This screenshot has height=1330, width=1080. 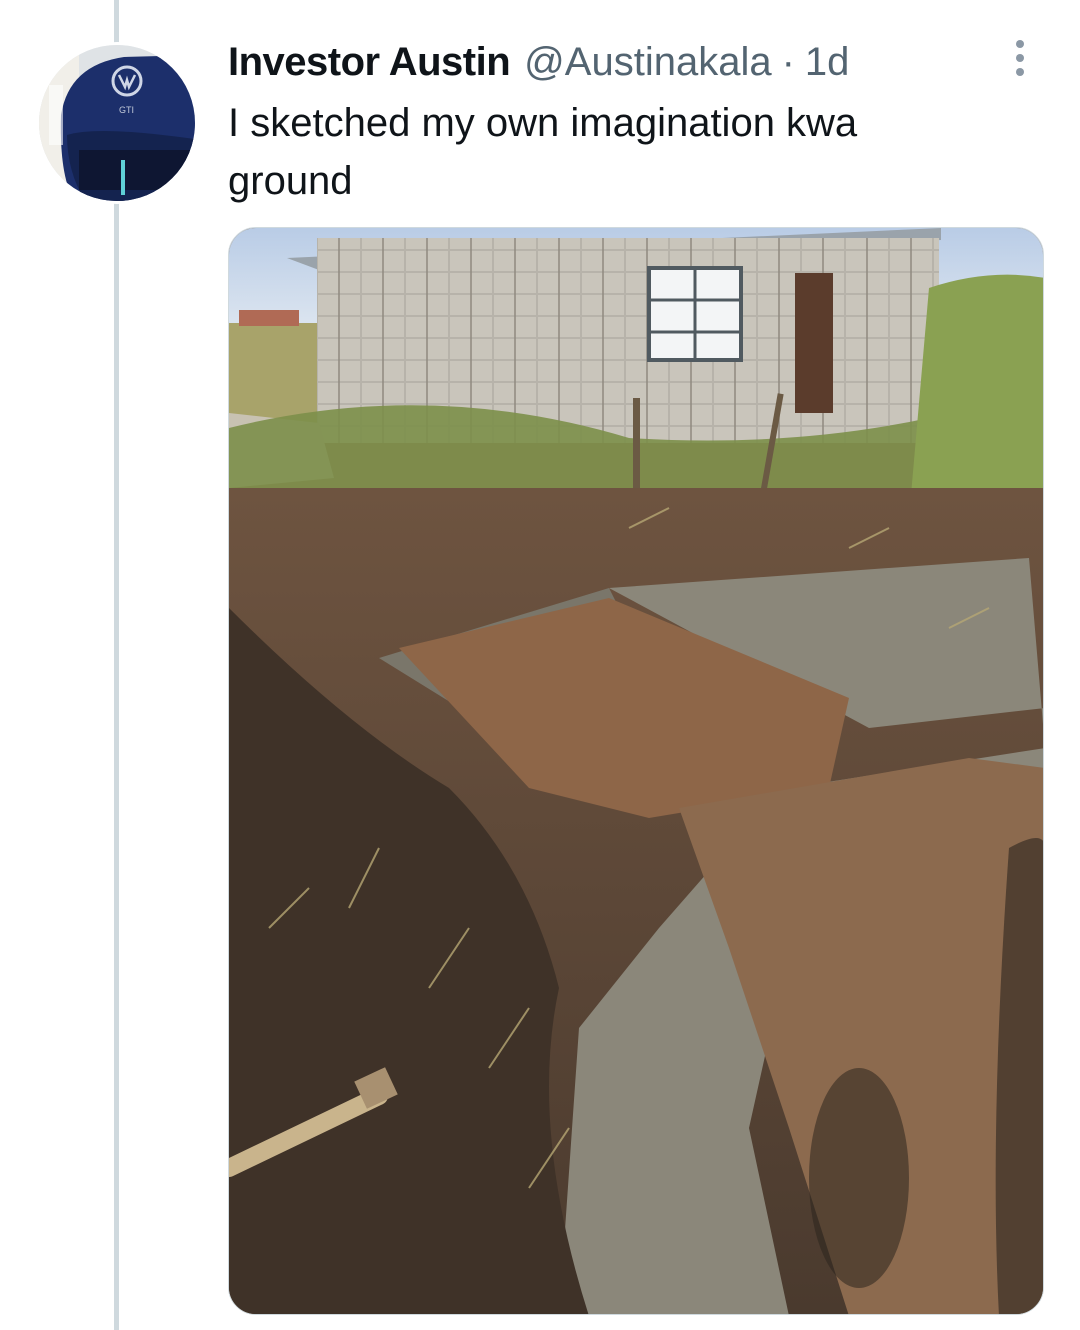 I want to click on avatar-badge: GTI, so click(x=126, y=110).